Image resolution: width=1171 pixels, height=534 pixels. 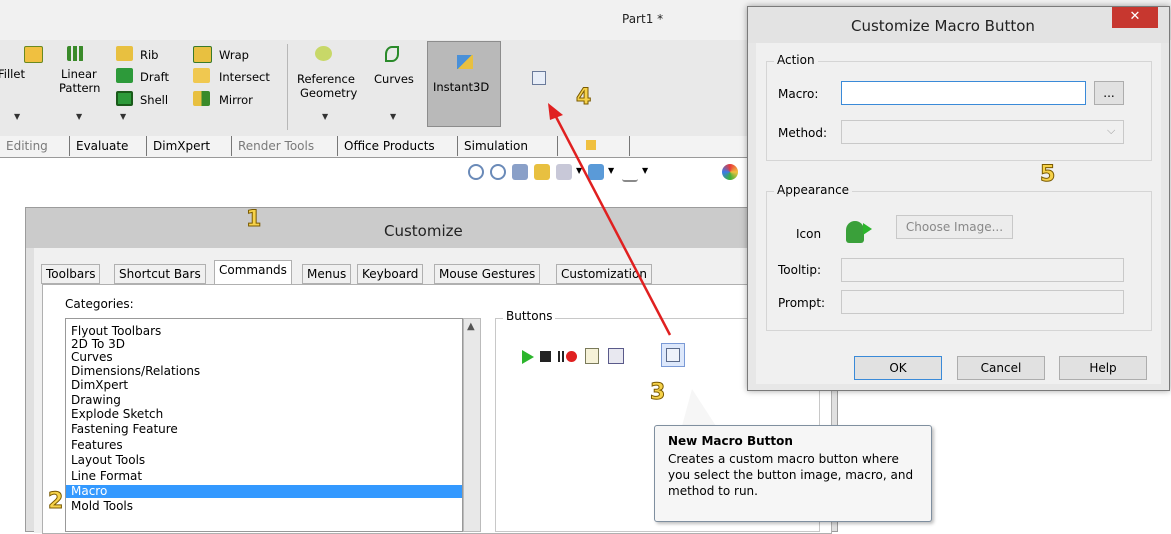 What do you see at coordinates (555, 111) in the screenshot?
I see `arrow-head` at bounding box center [555, 111].